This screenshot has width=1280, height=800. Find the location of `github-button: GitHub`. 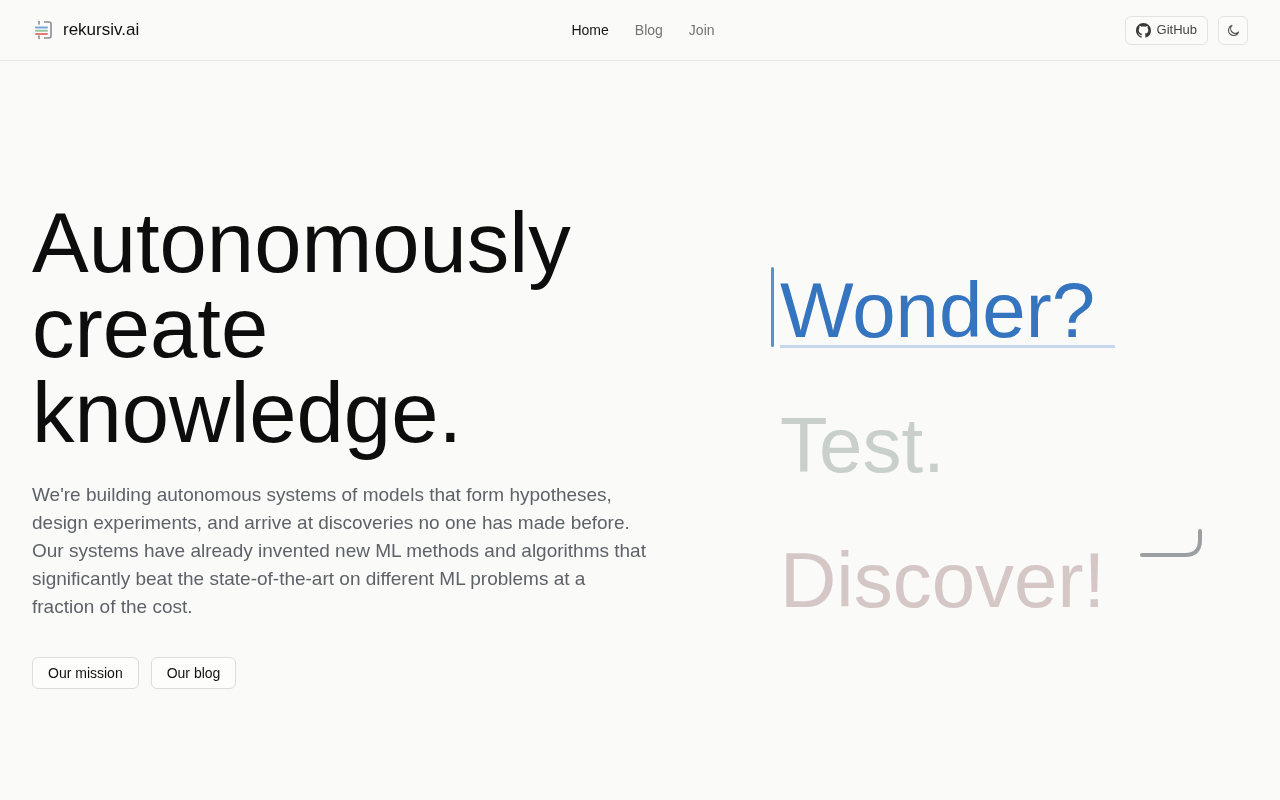

github-button: GitHub is located at coordinates (1166, 30).